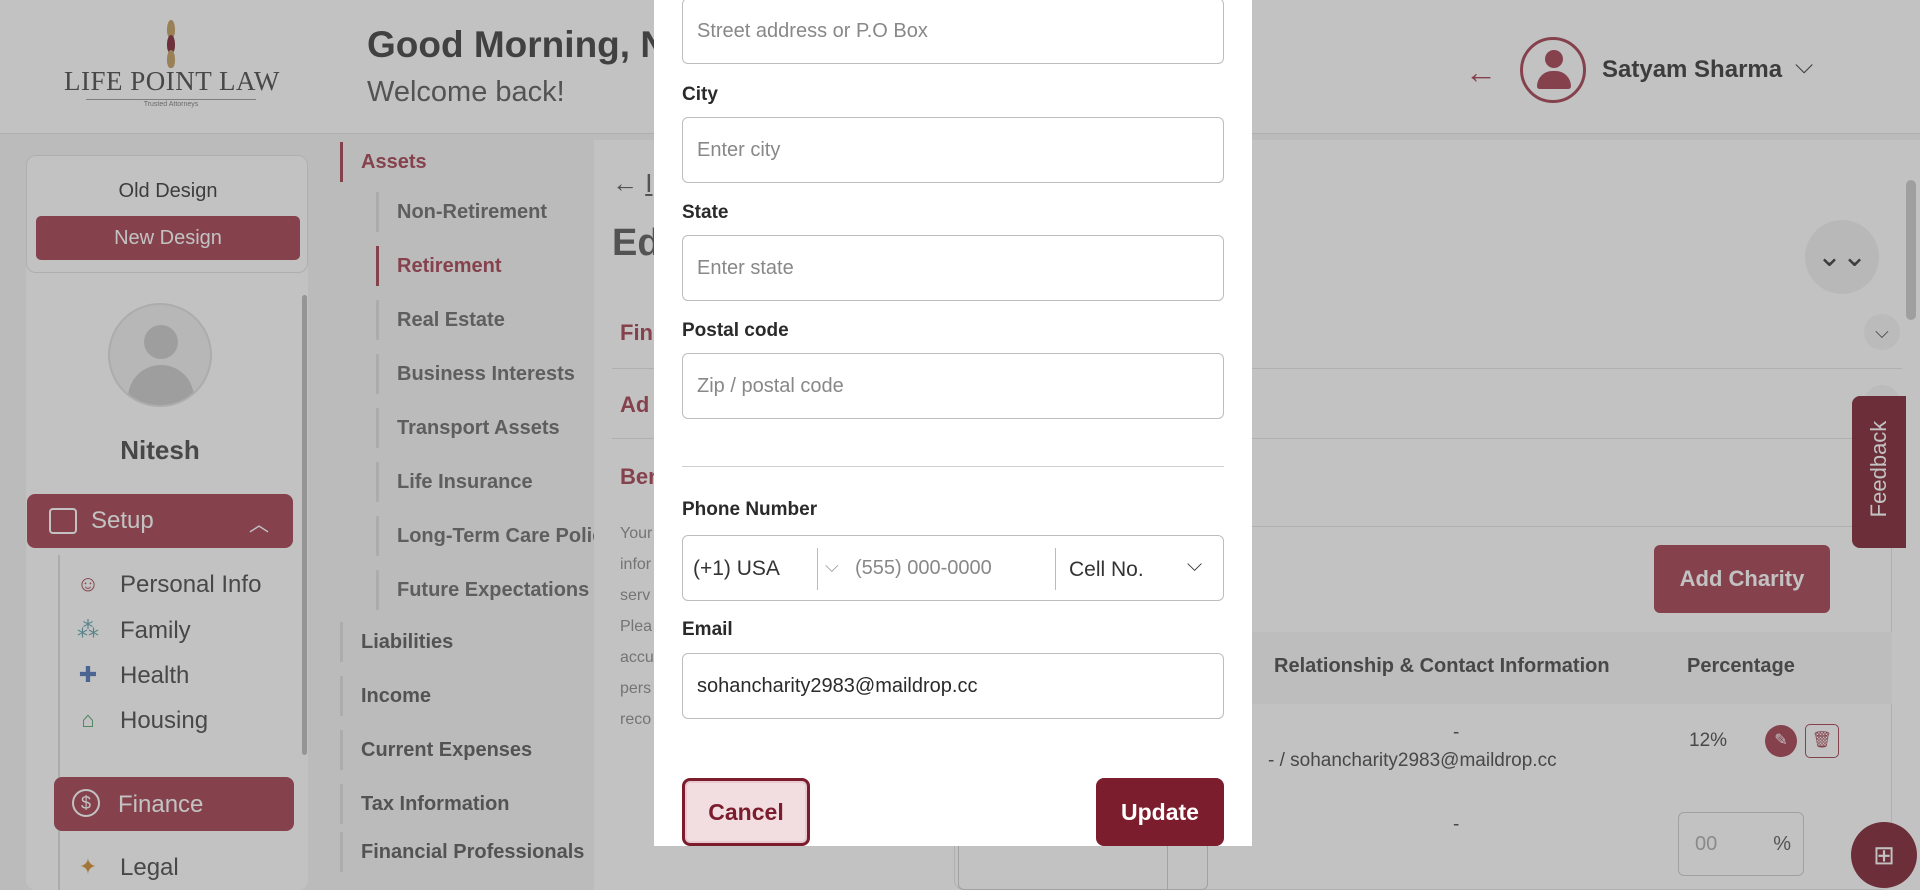 The width and height of the screenshot is (1920, 890). I want to click on phone-number-field, so click(950, 568).